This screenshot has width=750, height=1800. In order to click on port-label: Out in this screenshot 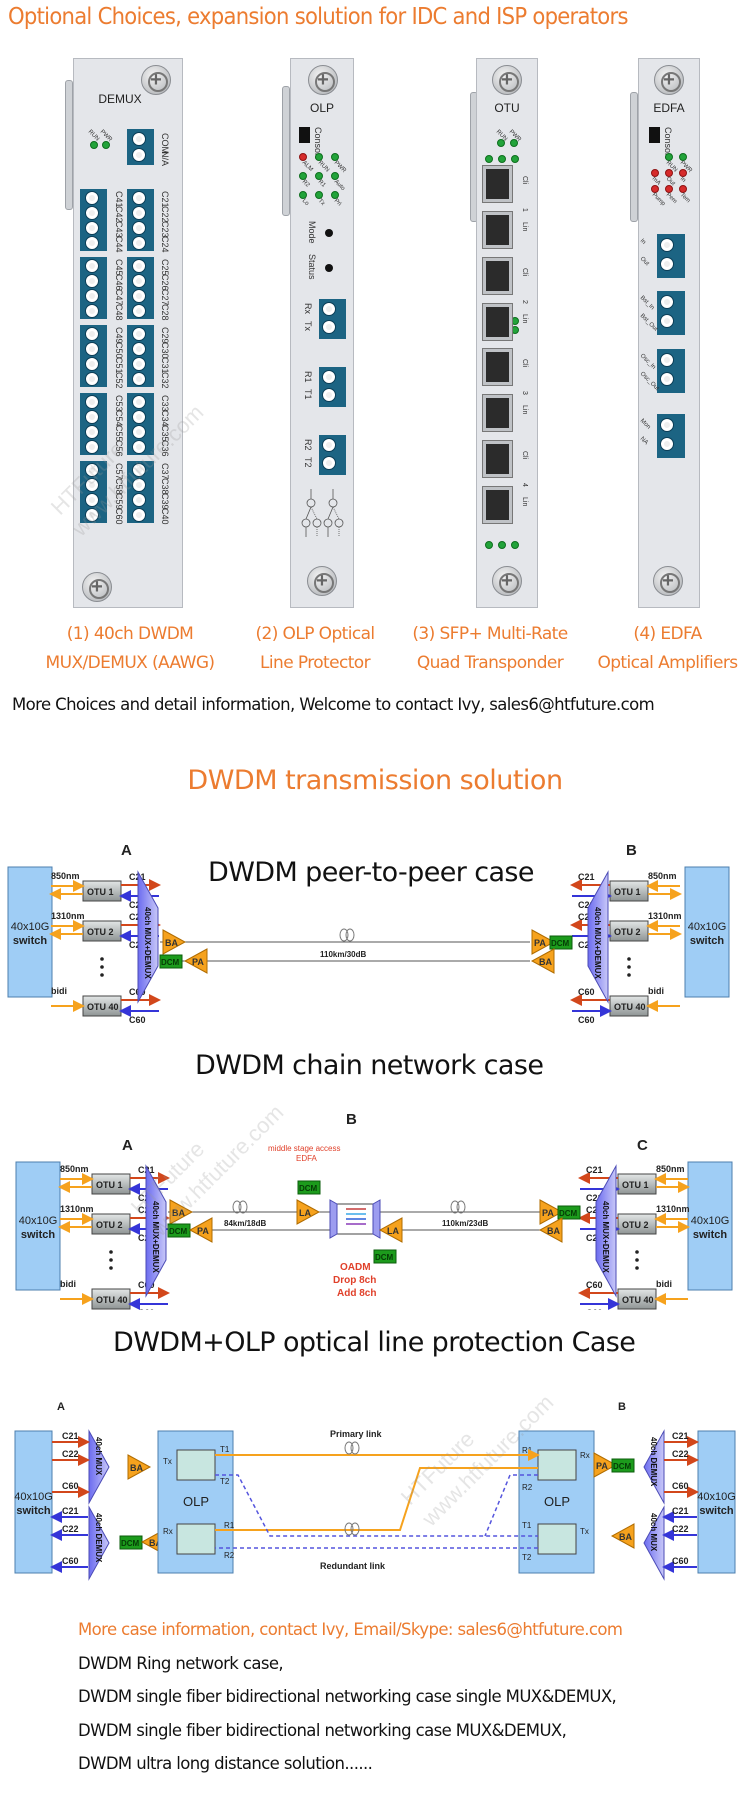, I will do `click(644, 262)`.